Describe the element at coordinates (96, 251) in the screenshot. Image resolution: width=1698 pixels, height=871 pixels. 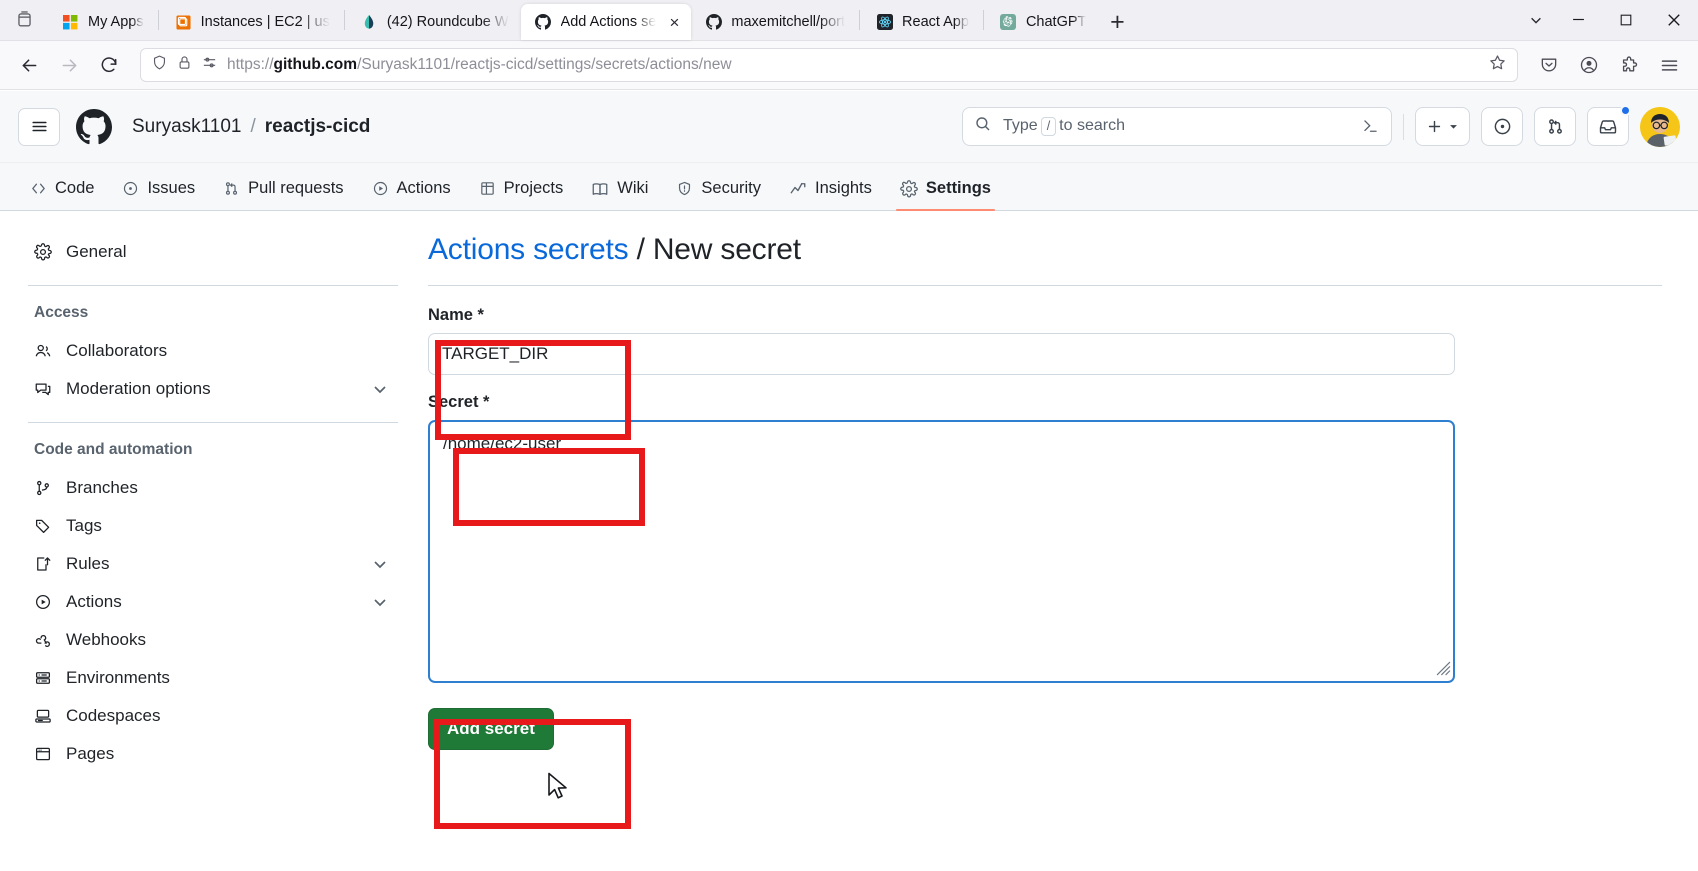
I see `sidebar-item-label: General` at that location.